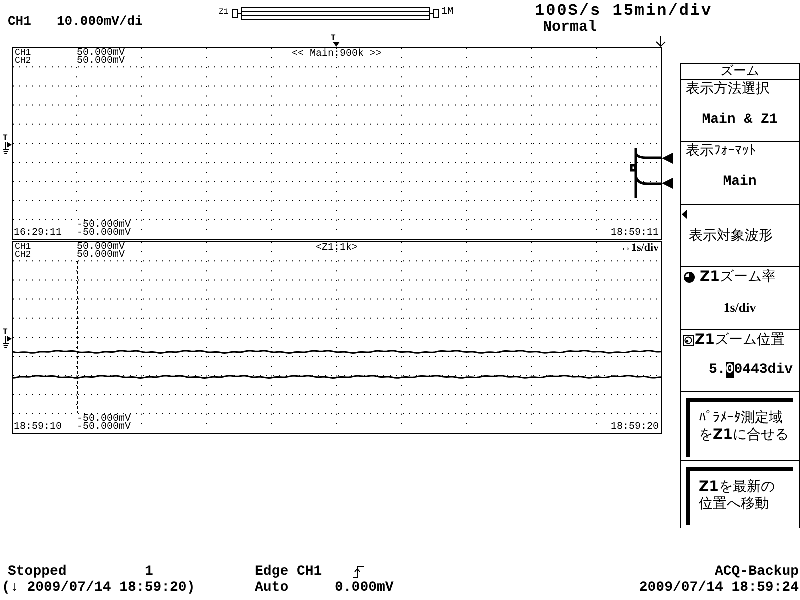 The image size is (800, 600). What do you see at coordinates (335, 13) in the screenshot?
I see `zoom-range-bar-icon` at bounding box center [335, 13].